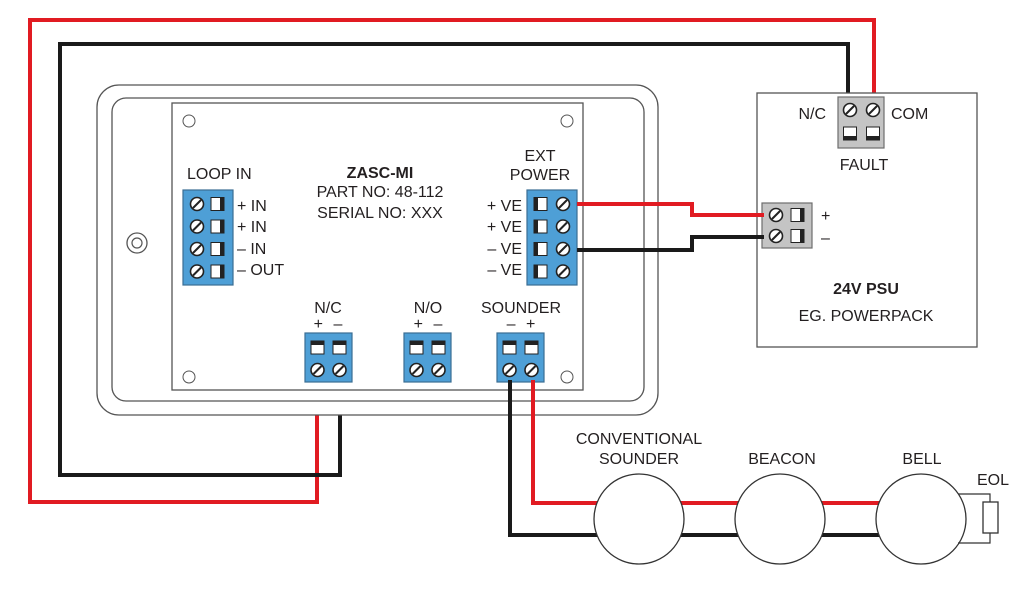  What do you see at coordinates (380, 173) in the screenshot?
I see `module-name: ZASC-MI` at bounding box center [380, 173].